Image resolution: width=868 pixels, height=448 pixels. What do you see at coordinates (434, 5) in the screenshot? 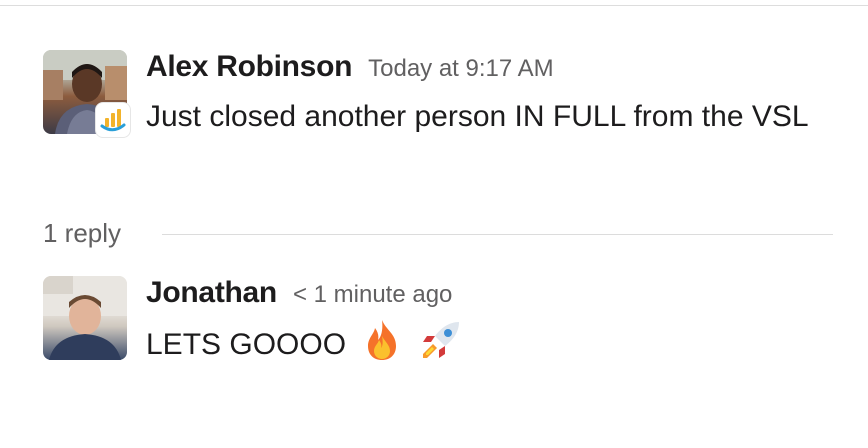
I see `top-divider` at bounding box center [434, 5].